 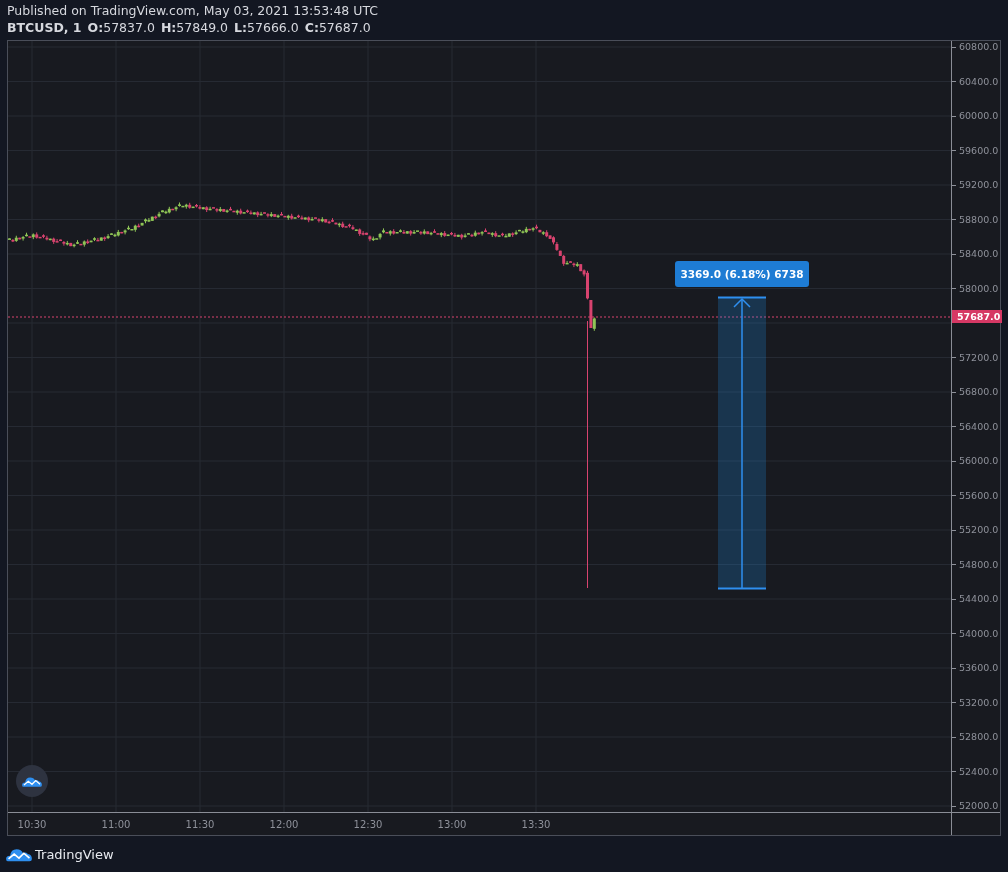 What do you see at coordinates (976, 702) in the screenshot?
I see `price-tick-label: 53200.0` at bounding box center [976, 702].